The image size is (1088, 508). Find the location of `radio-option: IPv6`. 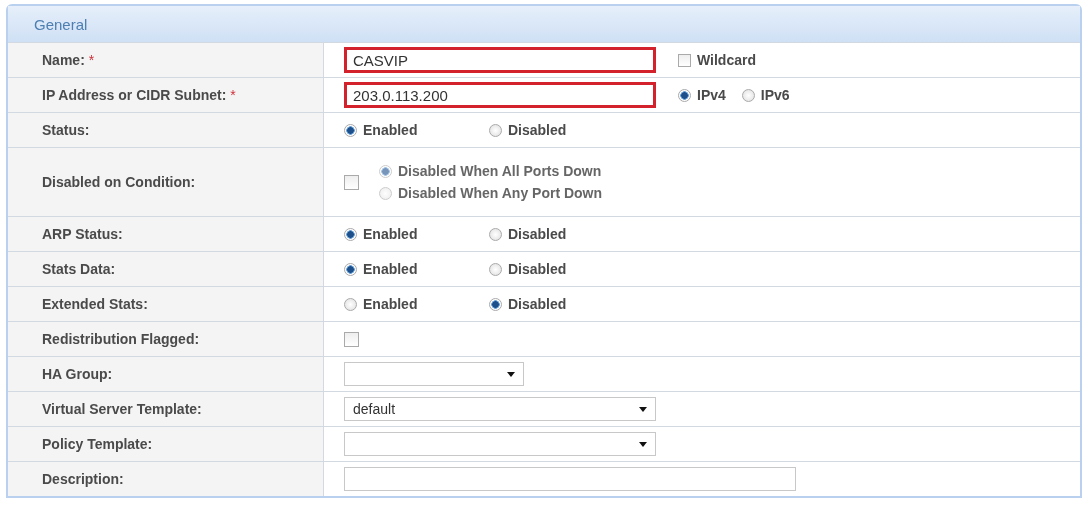

radio-option: IPv6 is located at coordinates (765, 95).